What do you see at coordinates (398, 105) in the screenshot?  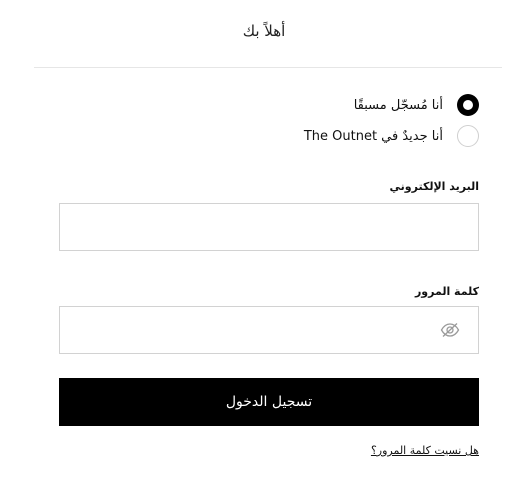 I see `radio-label-registered: أنا مُسجّل مسبقًا` at bounding box center [398, 105].